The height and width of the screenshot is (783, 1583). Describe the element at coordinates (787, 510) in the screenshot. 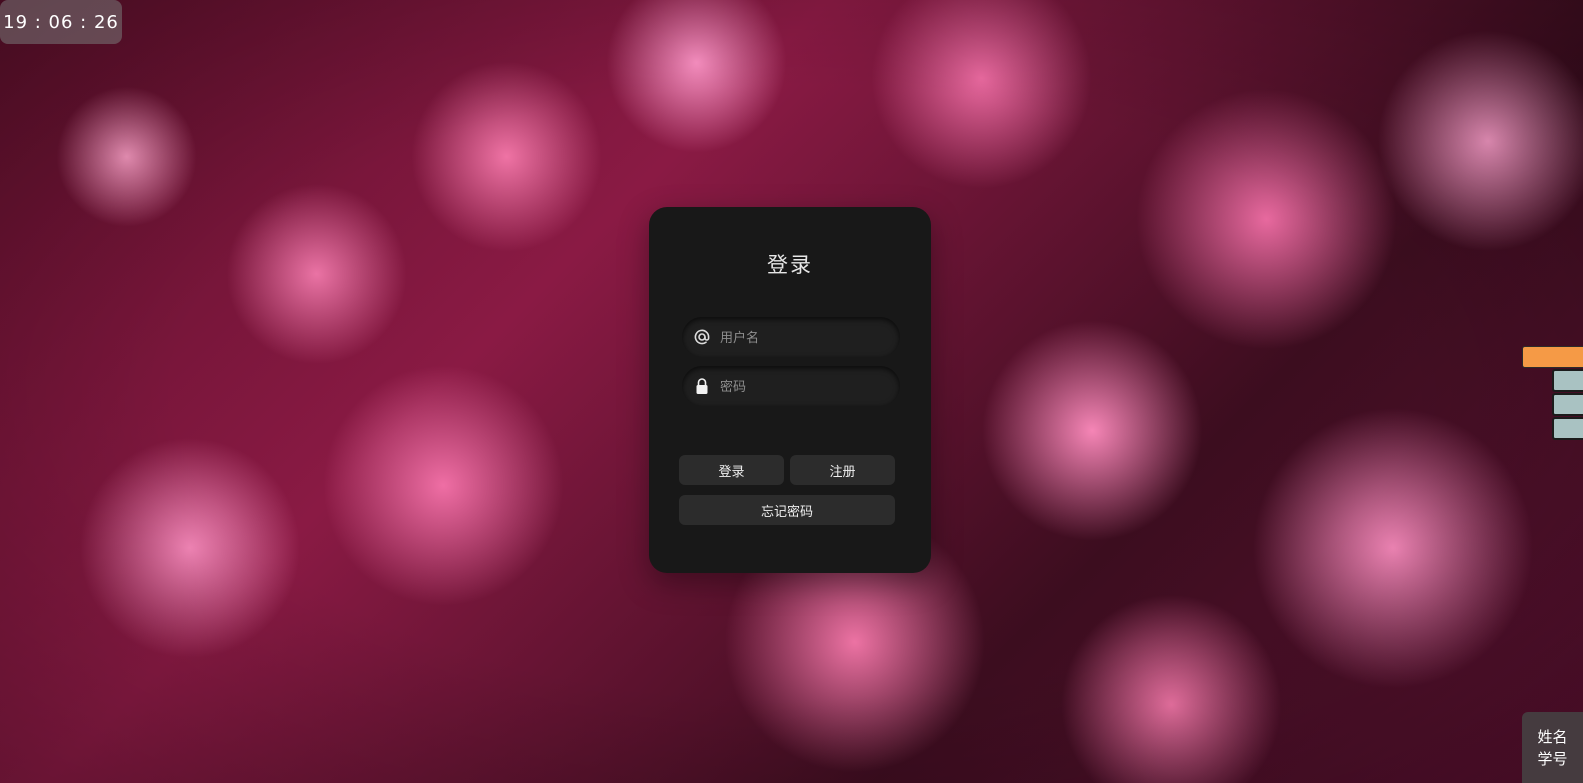

I see `forgot-password-button: 忘记密码` at that location.